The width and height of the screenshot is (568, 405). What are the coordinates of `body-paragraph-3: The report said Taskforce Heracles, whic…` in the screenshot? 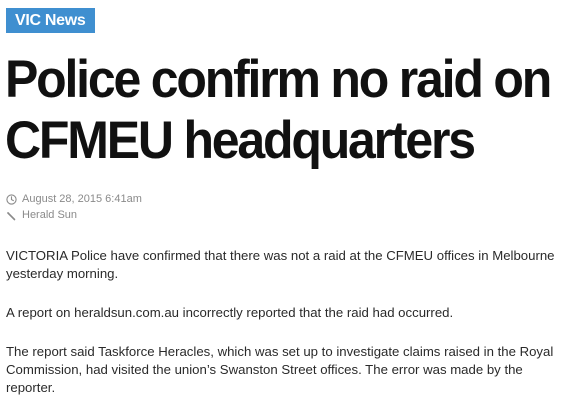 It's located at (280, 369).